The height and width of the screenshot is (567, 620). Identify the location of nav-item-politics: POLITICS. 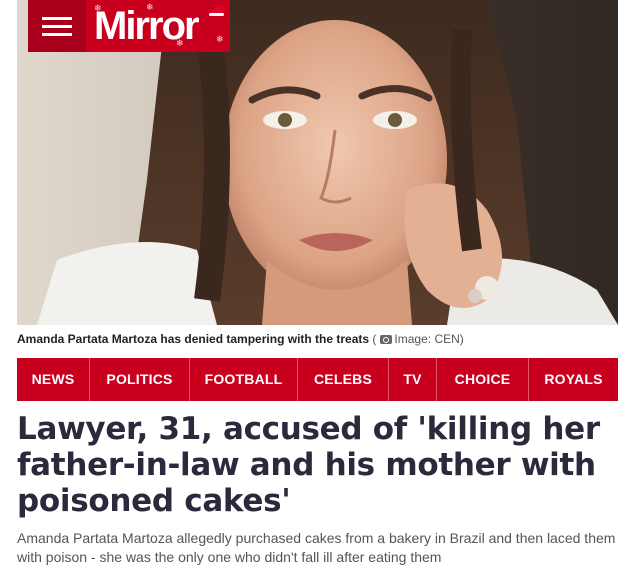
(140, 379).